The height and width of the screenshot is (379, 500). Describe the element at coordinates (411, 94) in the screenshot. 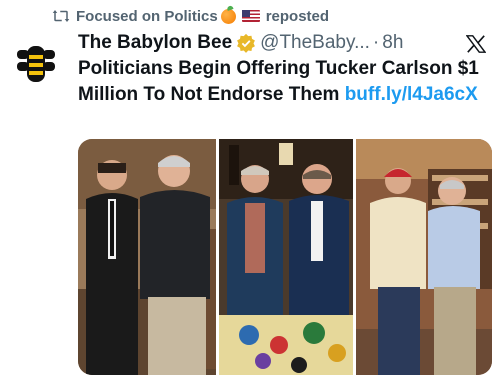

I see `tweet-link: buff.ly/l4Ja6cX` at that location.